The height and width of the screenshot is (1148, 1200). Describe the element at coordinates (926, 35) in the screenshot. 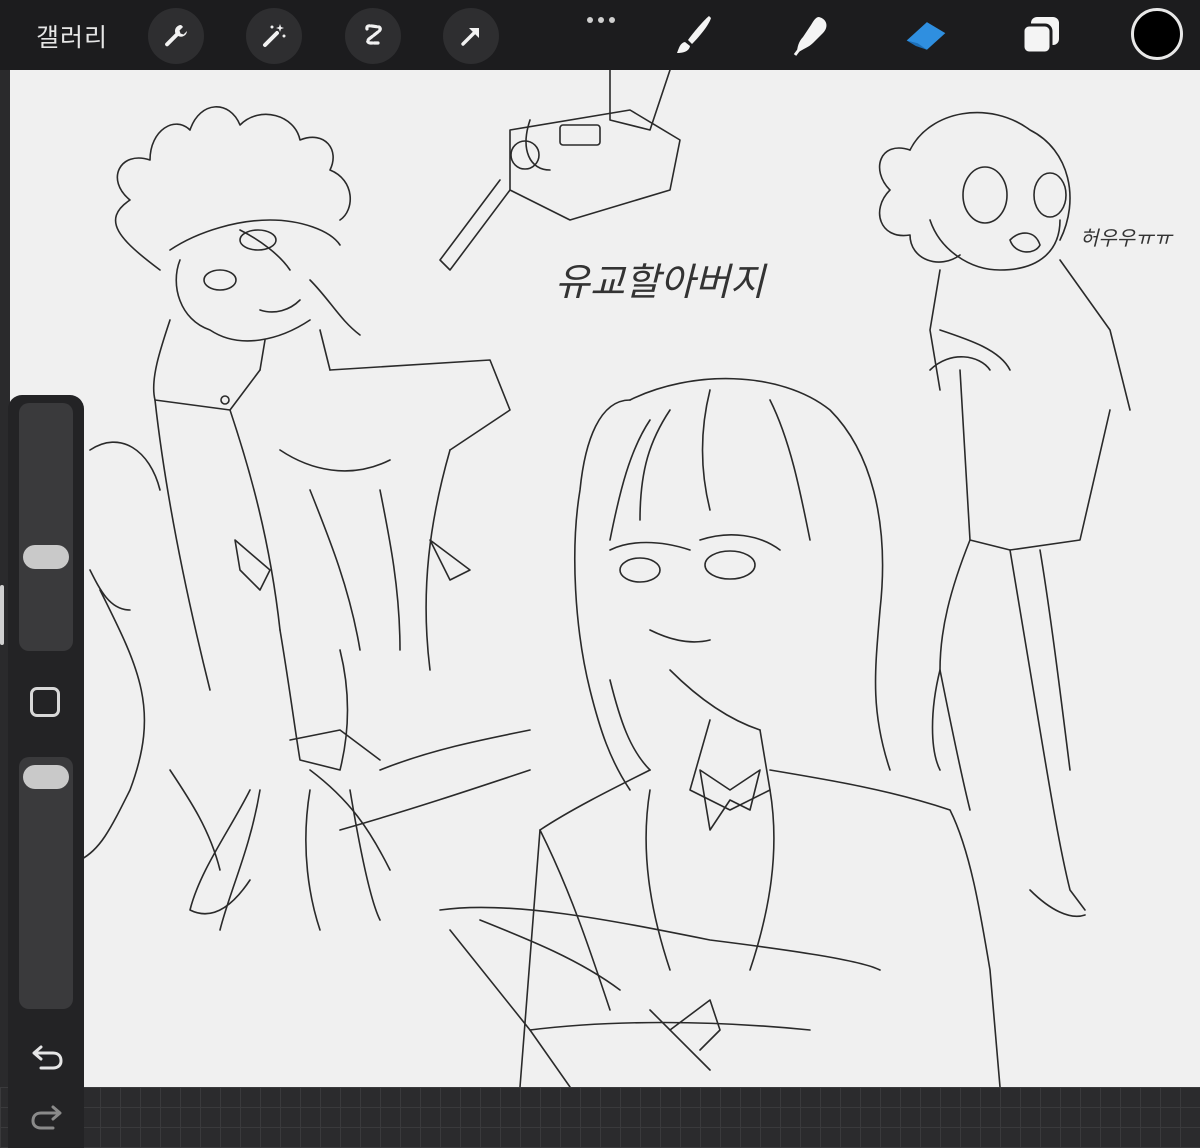

I see `eraser-icon` at that location.